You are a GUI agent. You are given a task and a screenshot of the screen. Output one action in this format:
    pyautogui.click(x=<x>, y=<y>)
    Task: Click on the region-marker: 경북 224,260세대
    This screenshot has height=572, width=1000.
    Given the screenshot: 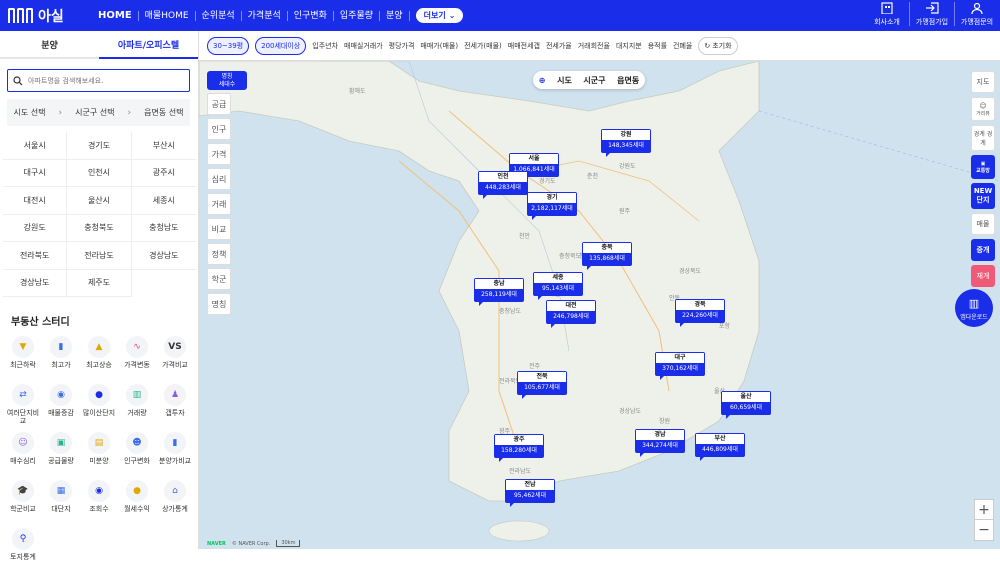 What is the action you would take?
    pyautogui.click(x=700, y=313)
    